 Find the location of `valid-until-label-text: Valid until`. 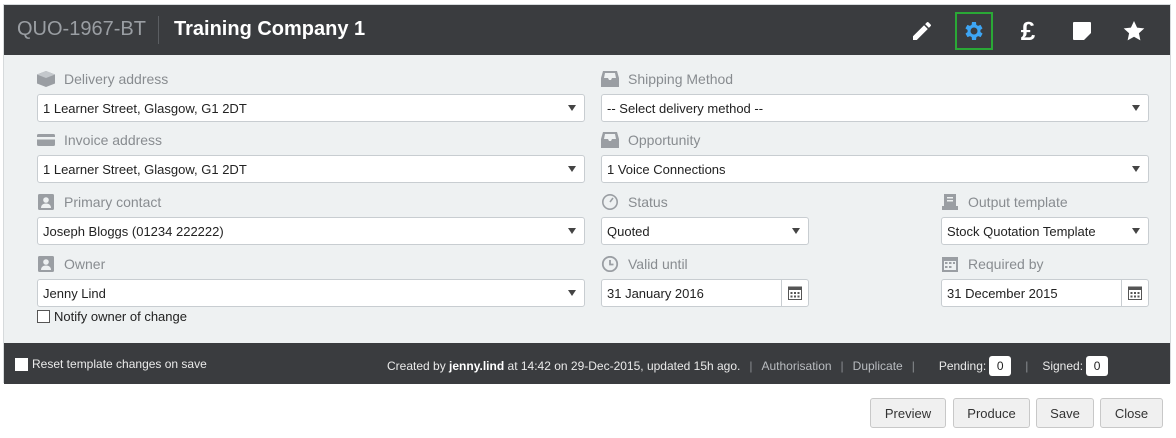

valid-until-label-text: Valid until is located at coordinates (658, 264).